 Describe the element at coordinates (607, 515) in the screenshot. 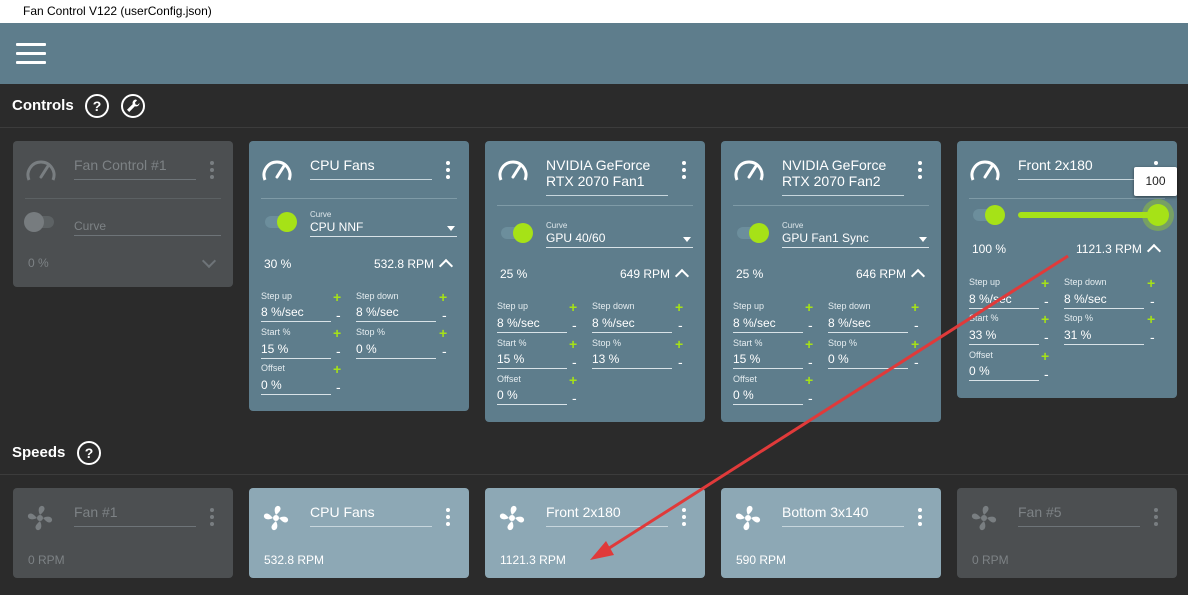

I see `speed-name-field: Front 2x180` at that location.